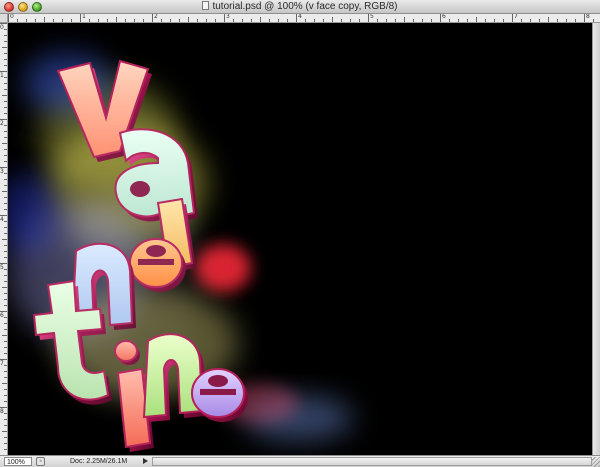  Describe the element at coordinates (596, 462) in the screenshot. I see `window-resize-grip` at that location.